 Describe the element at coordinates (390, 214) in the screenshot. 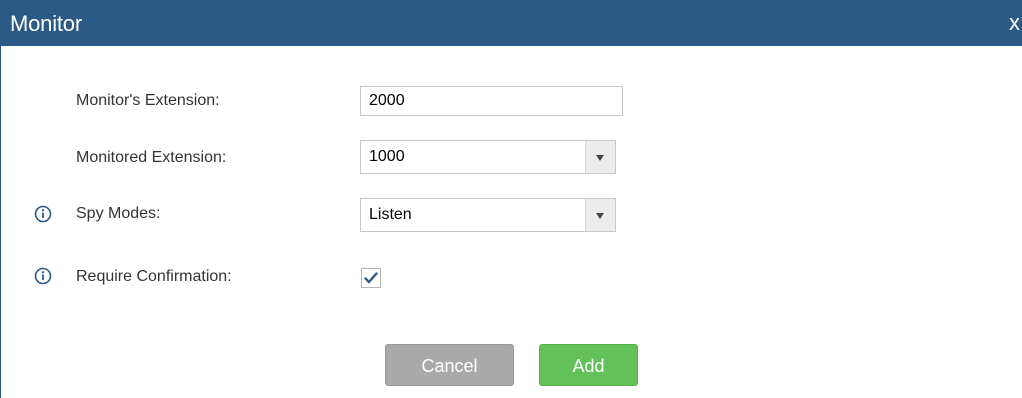

I see `spy-modes-value: Listen` at that location.